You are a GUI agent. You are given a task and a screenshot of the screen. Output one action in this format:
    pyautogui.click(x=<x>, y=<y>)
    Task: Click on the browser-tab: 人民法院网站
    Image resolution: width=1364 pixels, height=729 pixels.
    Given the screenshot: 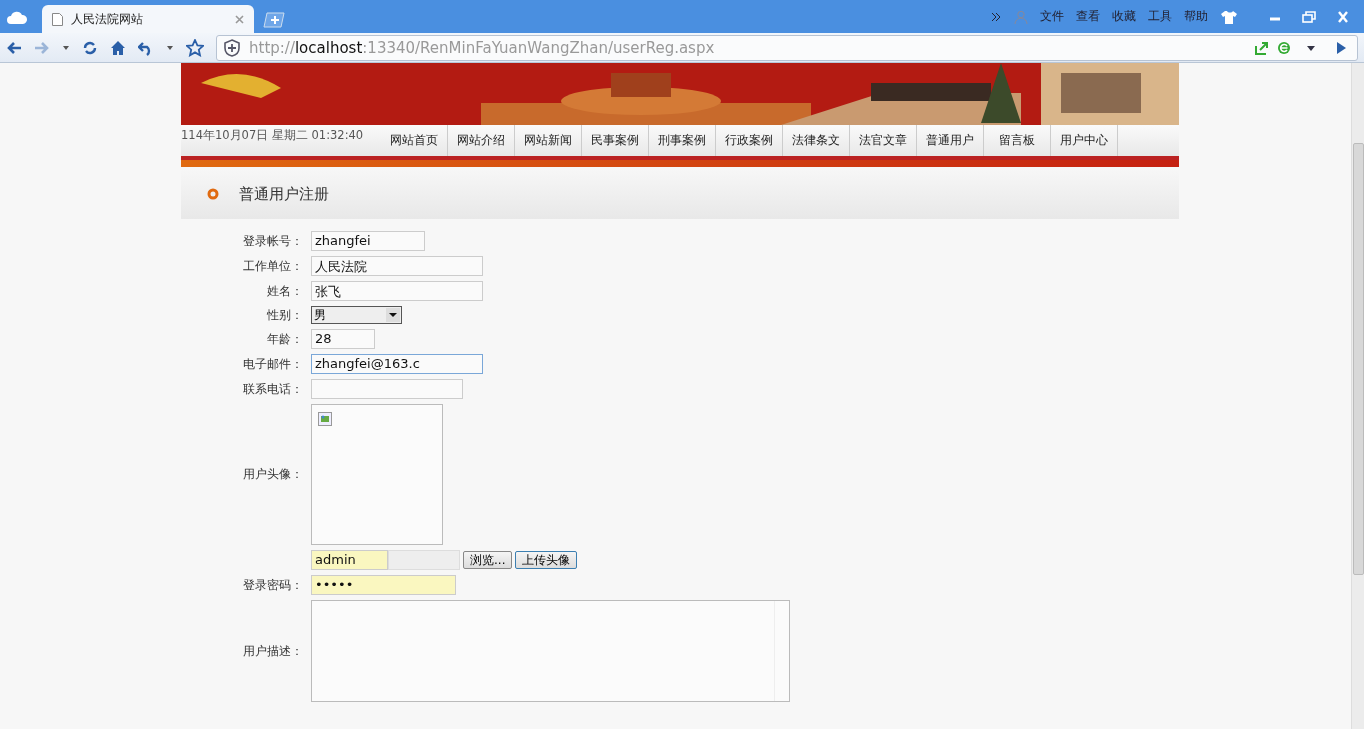 What is the action you would take?
    pyautogui.click(x=148, y=19)
    